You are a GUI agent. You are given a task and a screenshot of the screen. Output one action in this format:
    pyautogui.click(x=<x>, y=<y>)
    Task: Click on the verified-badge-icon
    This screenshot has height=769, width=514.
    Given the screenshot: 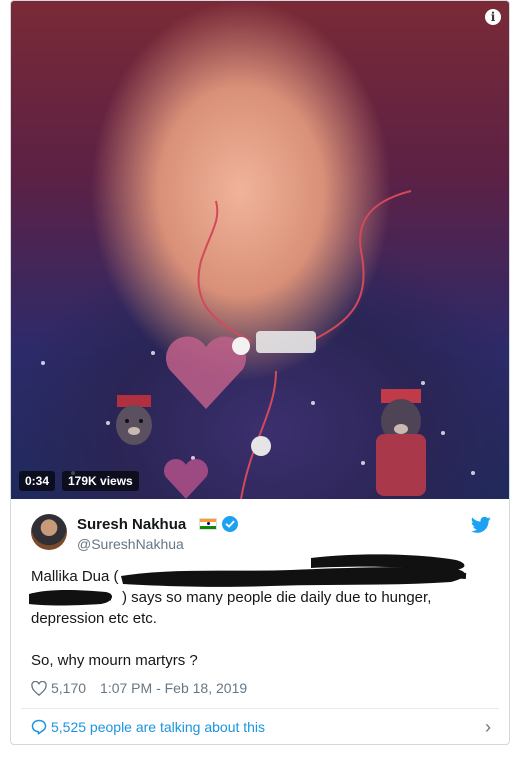 What is the action you would take?
    pyautogui.click(x=230, y=524)
    